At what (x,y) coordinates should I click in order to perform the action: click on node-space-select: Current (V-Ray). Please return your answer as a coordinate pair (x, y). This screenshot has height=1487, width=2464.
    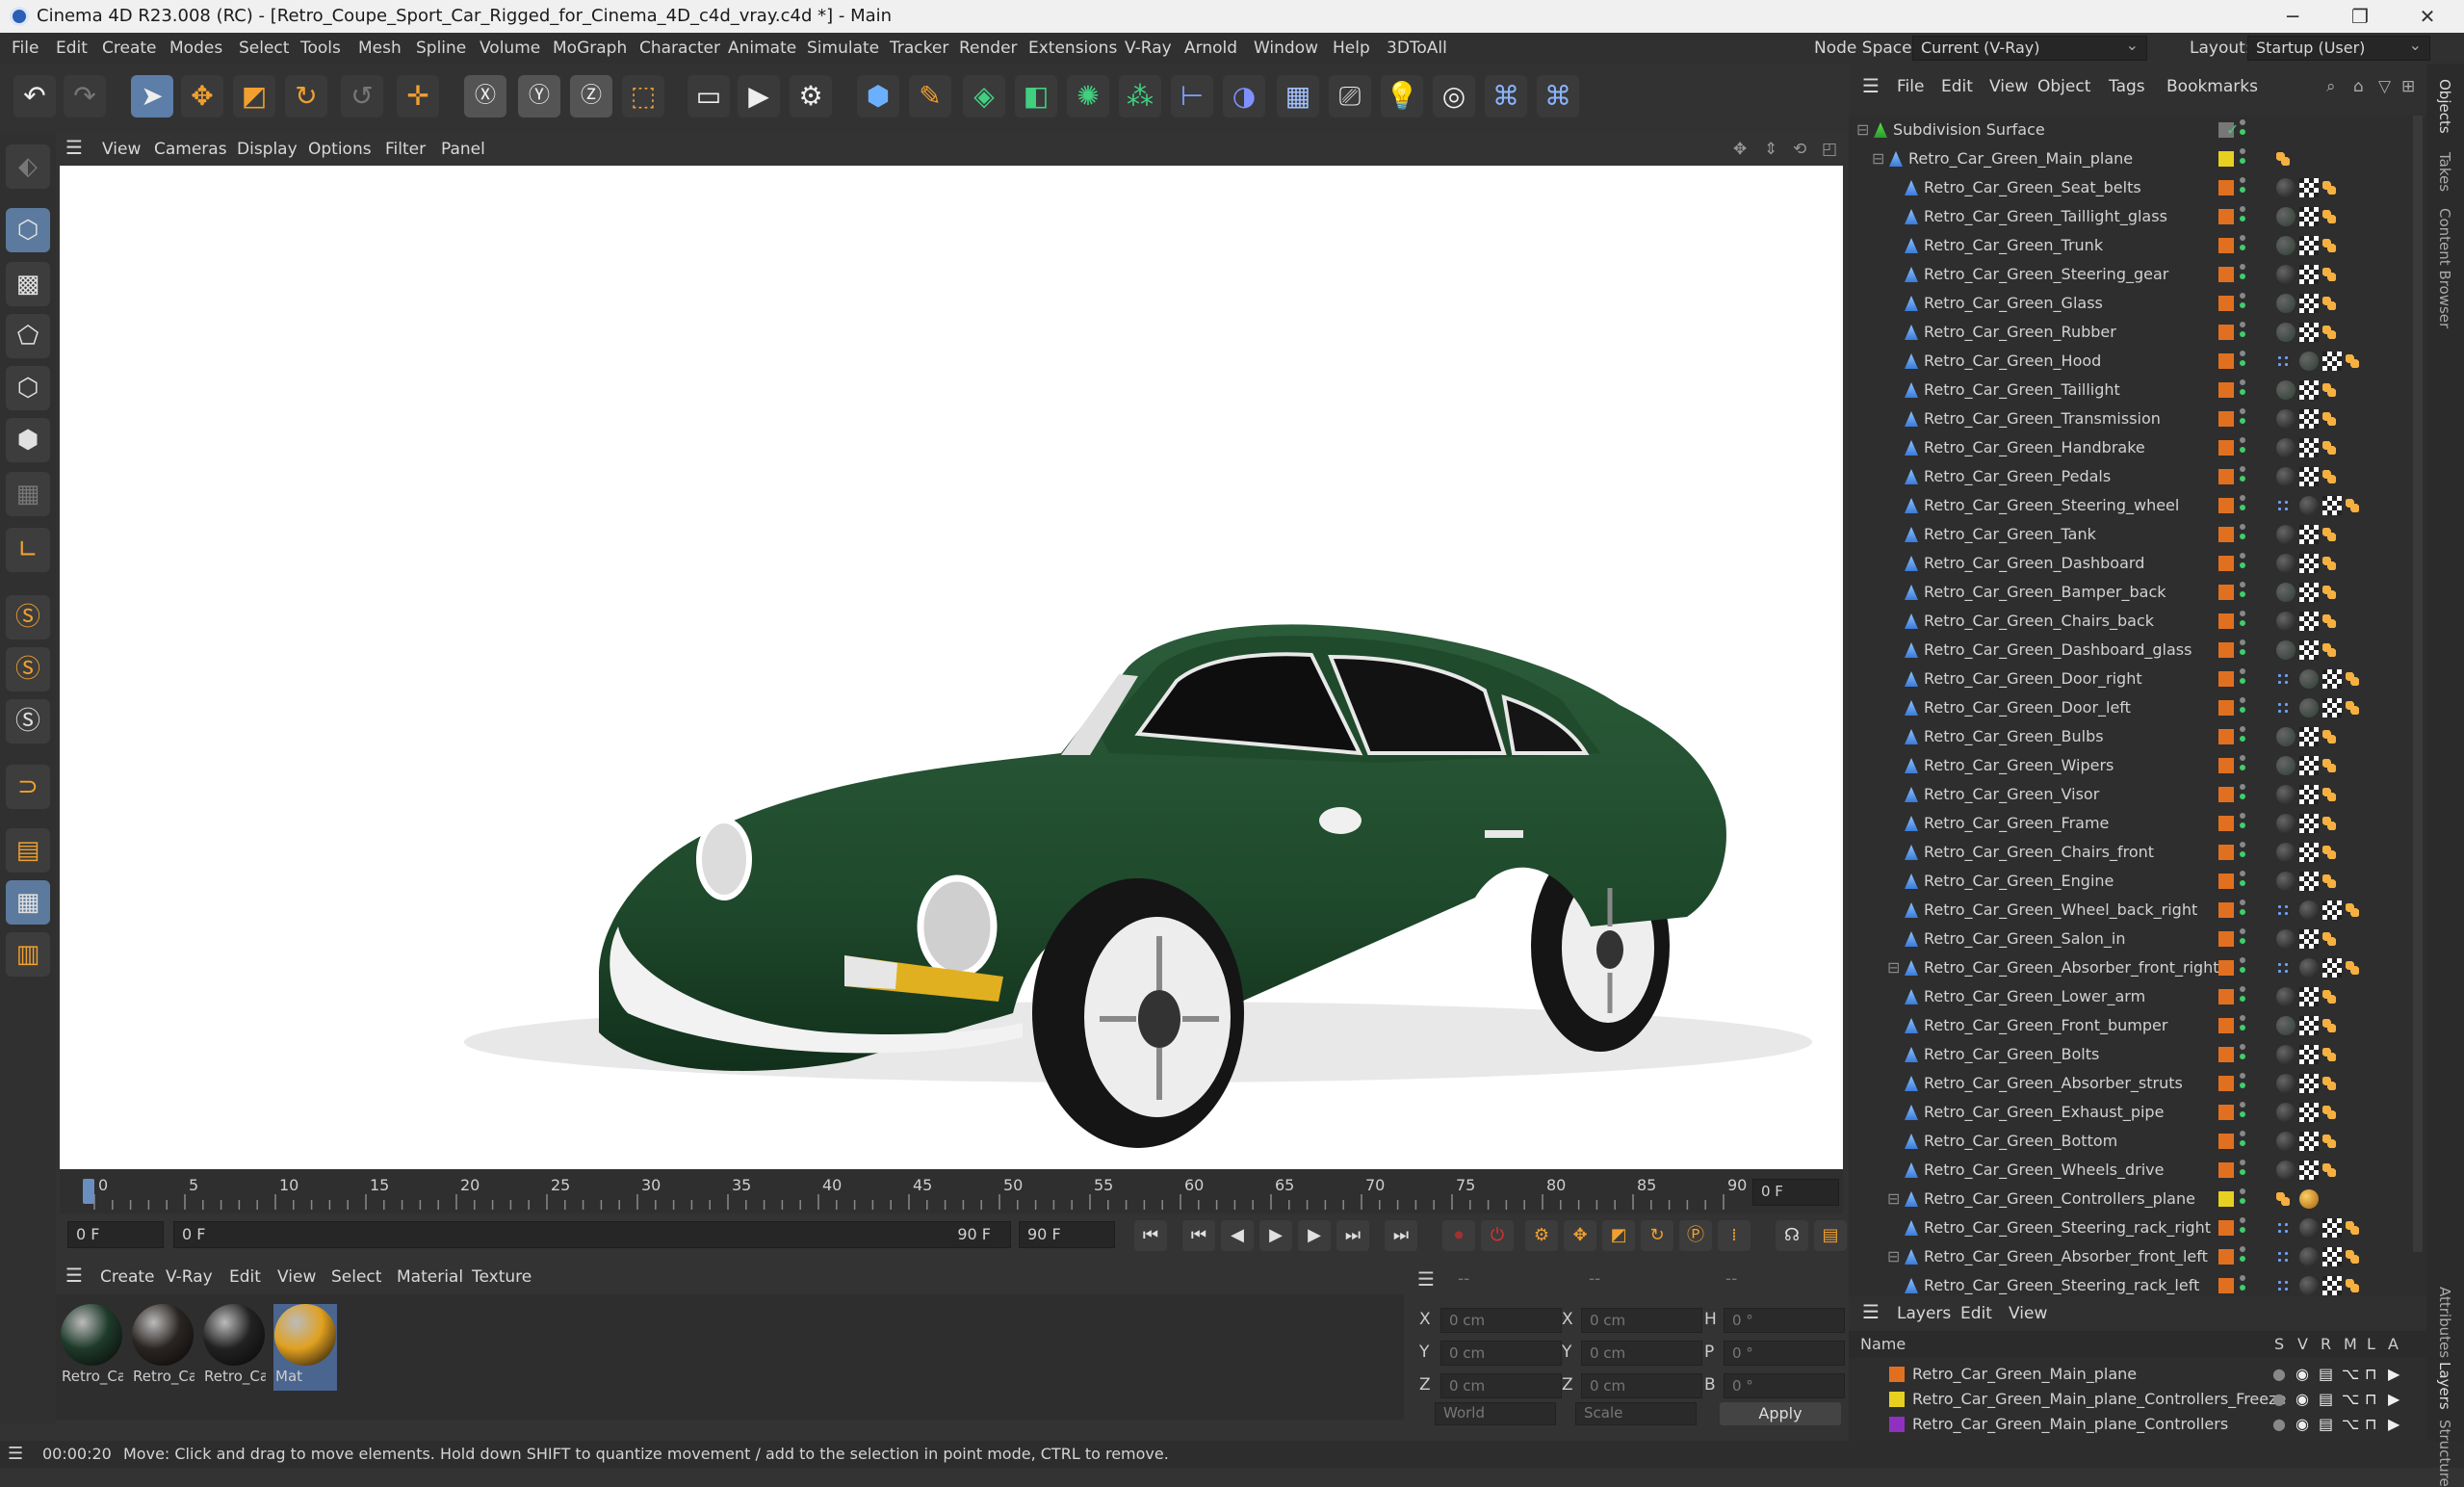
    Looking at the image, I should click on (2029, 48).